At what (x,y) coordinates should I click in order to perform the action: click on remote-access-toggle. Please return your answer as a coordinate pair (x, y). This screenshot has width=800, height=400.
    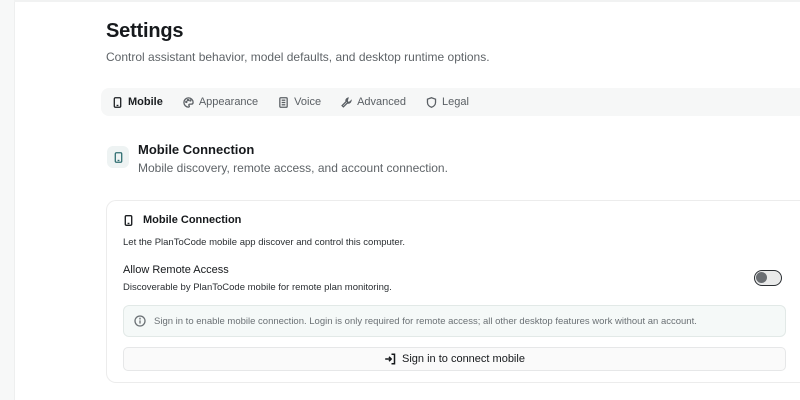
    Looking at the image, I should click on (768, 278).